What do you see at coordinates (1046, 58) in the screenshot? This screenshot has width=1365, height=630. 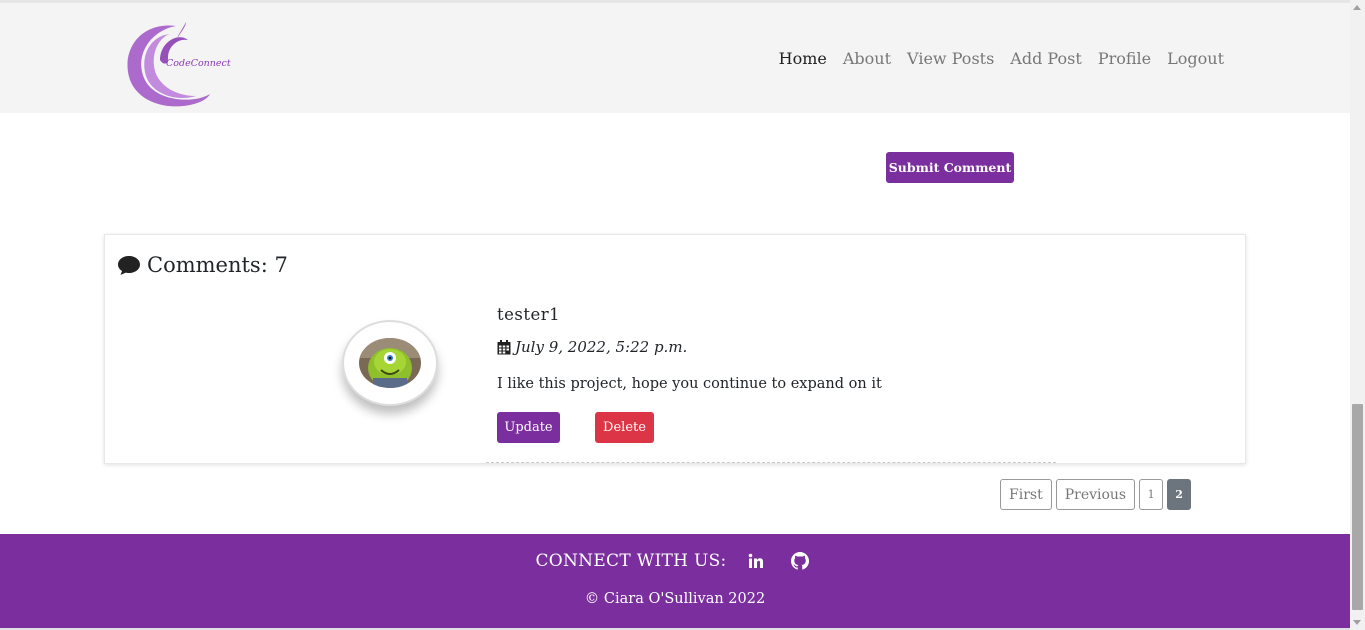 I see `nav-add-post: Add Post` at bounding box center [1046, 58].